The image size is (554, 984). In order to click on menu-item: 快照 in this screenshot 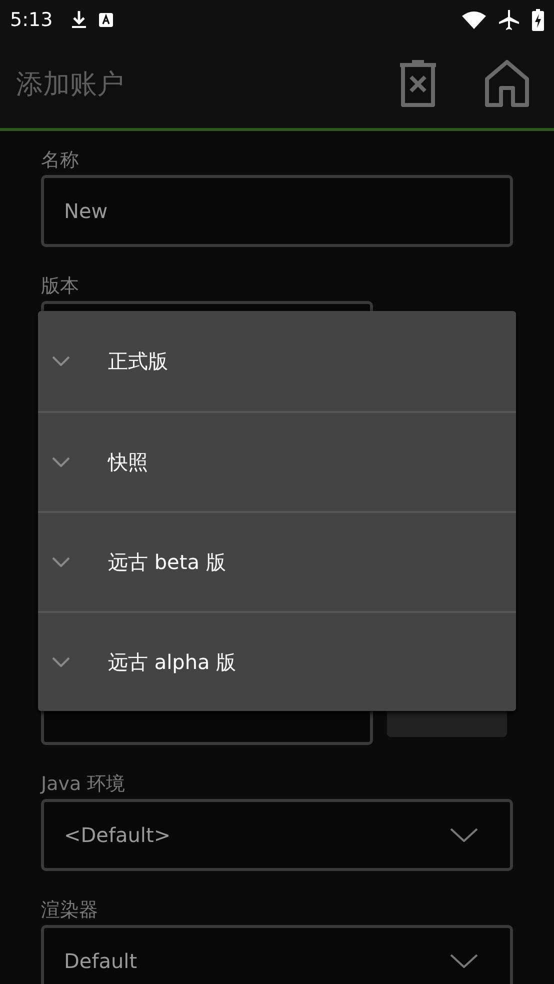, I will do `click(277, 461)`.